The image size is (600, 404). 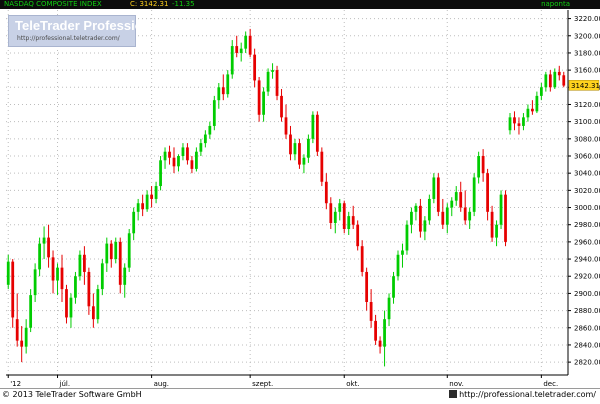 I want to click on close-value: C: 3142.31, so click(x=149, y=4).